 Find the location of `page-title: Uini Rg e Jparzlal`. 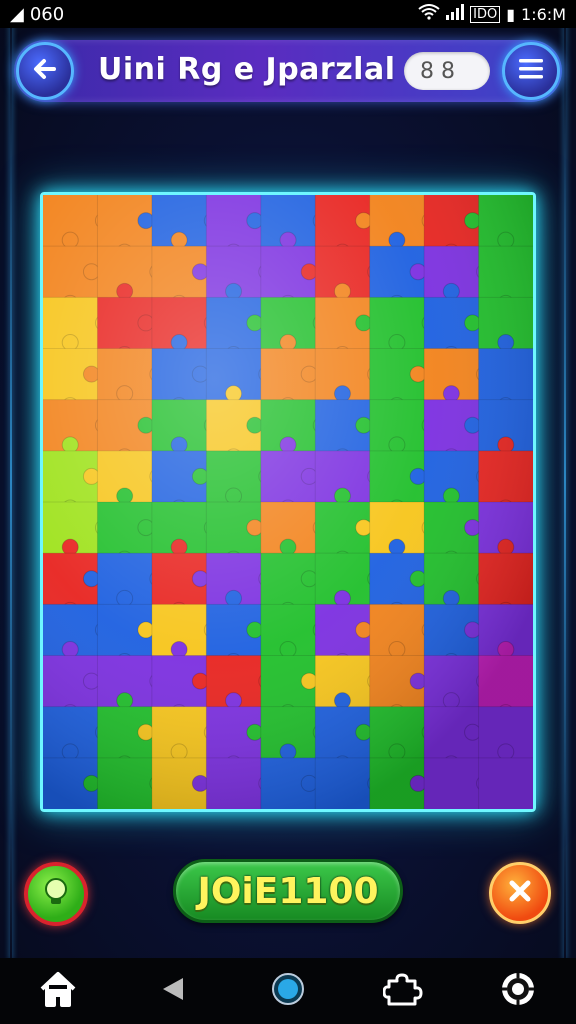

page-title: Uini Rg e Jparzlal is located at coordinates (247, 69).